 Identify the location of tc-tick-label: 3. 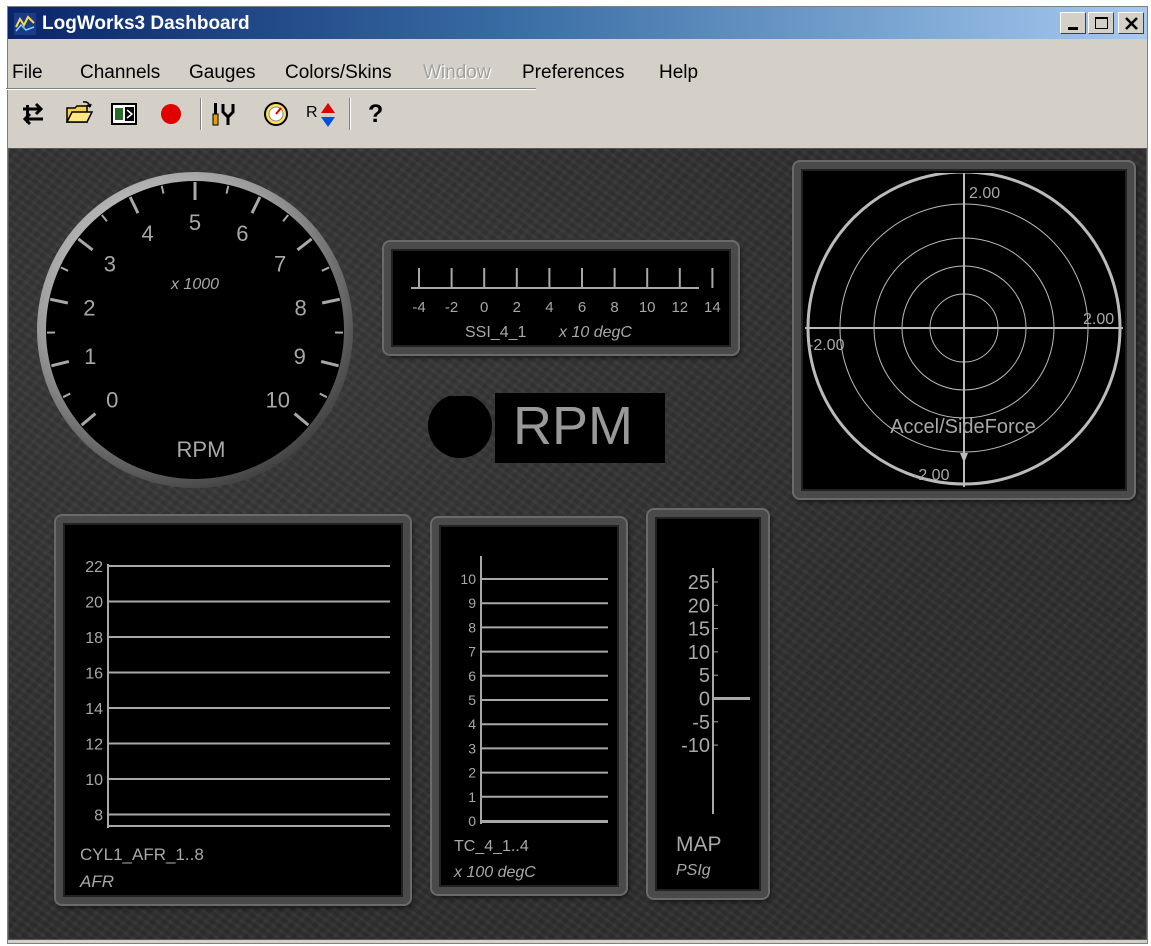
(472, 748).